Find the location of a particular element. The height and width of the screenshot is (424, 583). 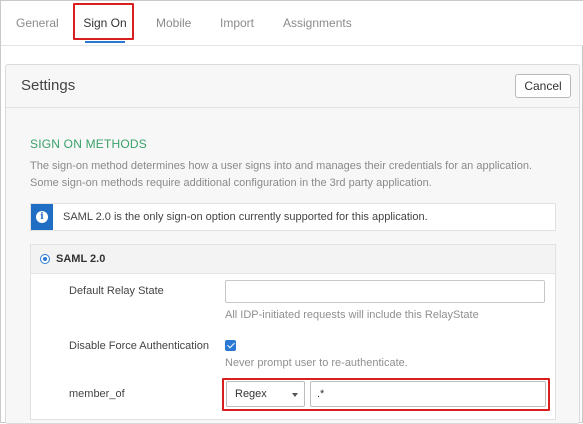

active-tab-indicator is located at coordinates (105, 42).